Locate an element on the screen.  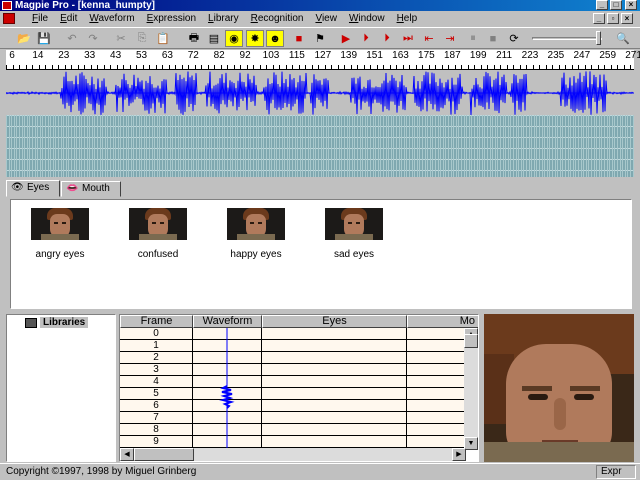
goto-end-icon: ⇥ is located at coordinates (450, 38).